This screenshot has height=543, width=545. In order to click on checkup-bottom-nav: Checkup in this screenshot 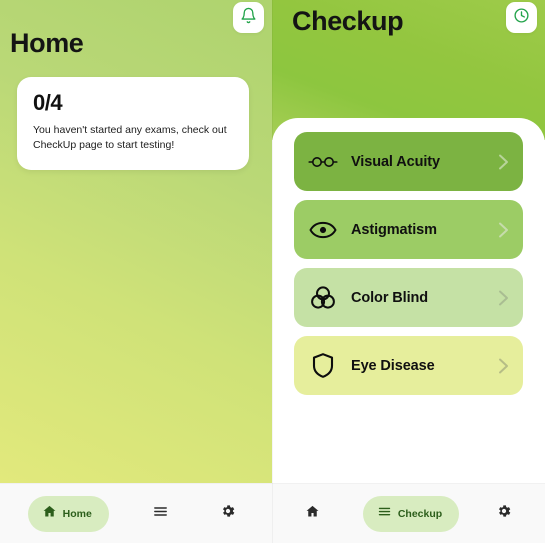, I will do `click(408, 513)`.